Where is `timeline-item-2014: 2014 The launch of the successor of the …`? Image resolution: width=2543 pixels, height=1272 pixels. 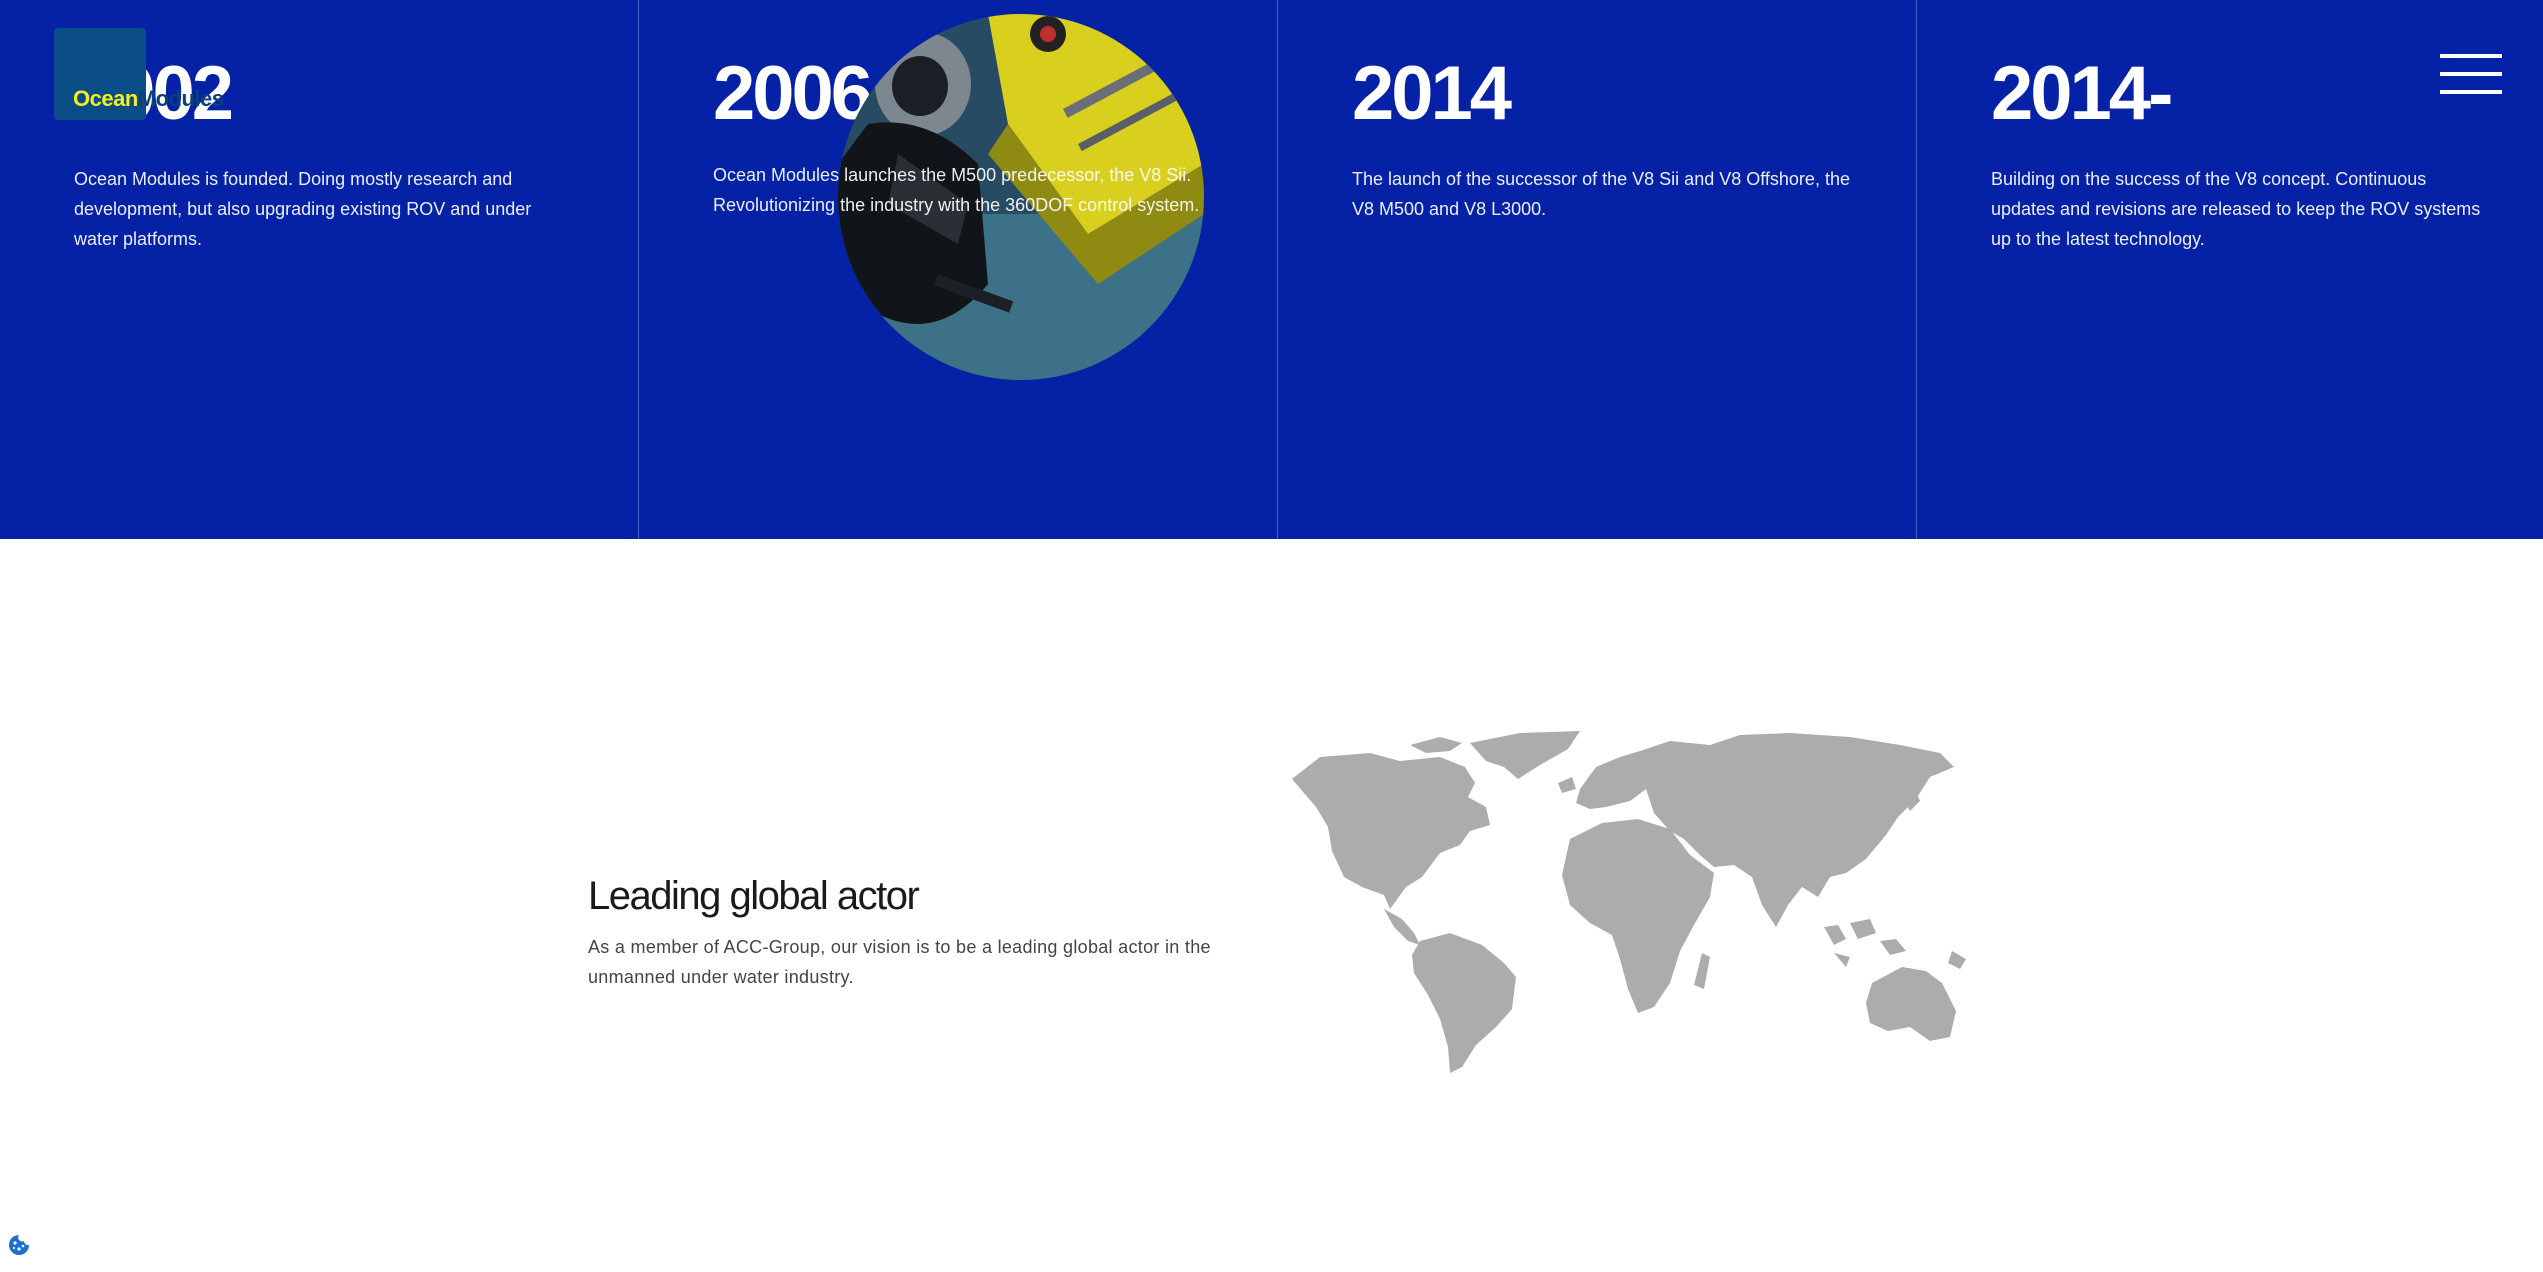
timeline-item-2014: 2014 The launch of the successor of the … is located at coordinates (1597, 269).